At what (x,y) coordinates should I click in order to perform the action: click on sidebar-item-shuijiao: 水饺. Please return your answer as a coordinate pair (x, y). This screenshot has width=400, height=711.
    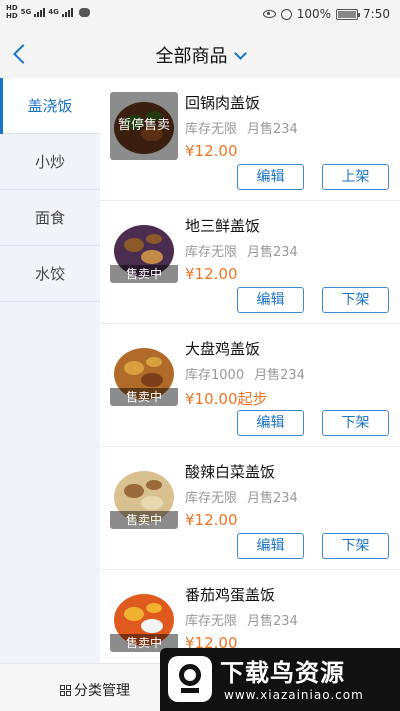
    Looking at the image, I should click on (50, 274).